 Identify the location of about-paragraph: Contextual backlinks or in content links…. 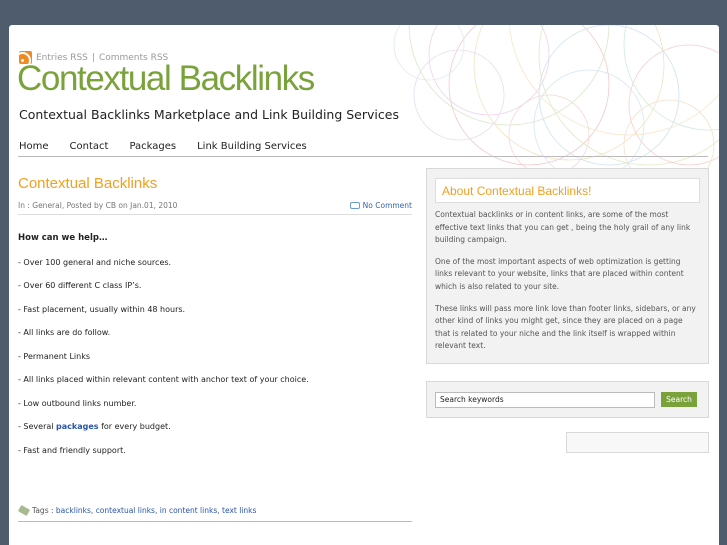
(563, 227).